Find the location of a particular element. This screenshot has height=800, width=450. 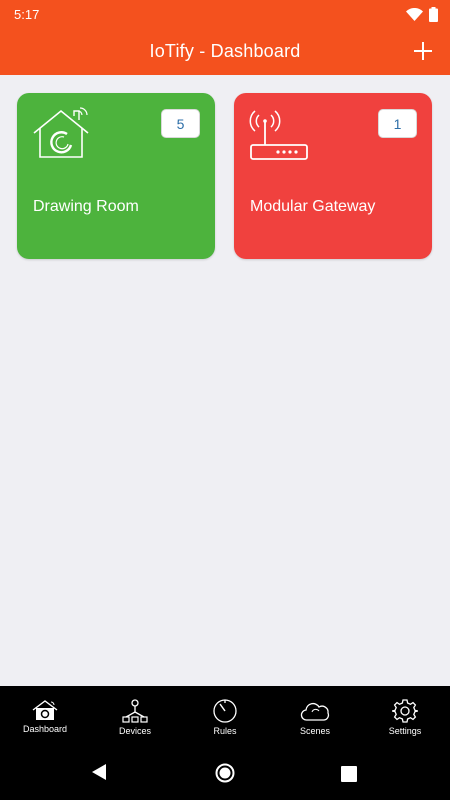

nav-label: Rules is located at coordinates (225, 731).